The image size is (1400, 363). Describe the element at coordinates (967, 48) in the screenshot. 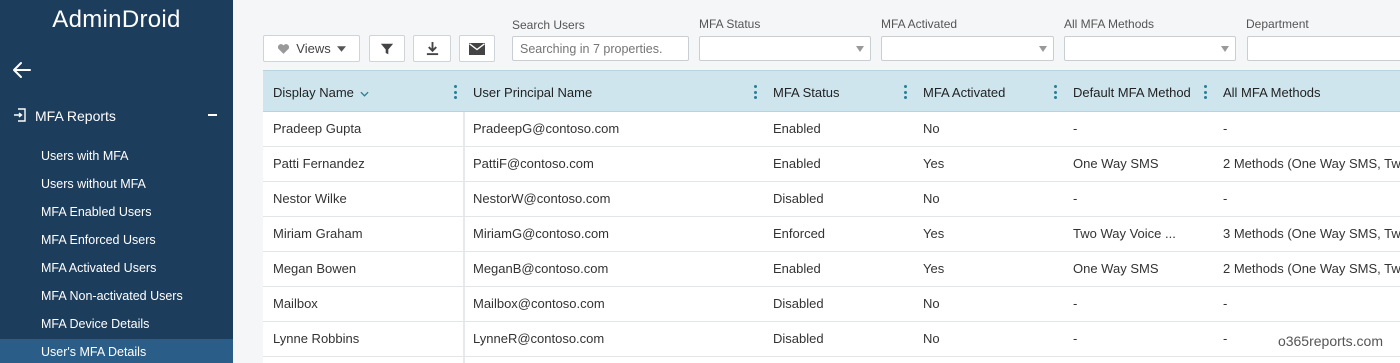

I see `mfa-activated-select` at that location.